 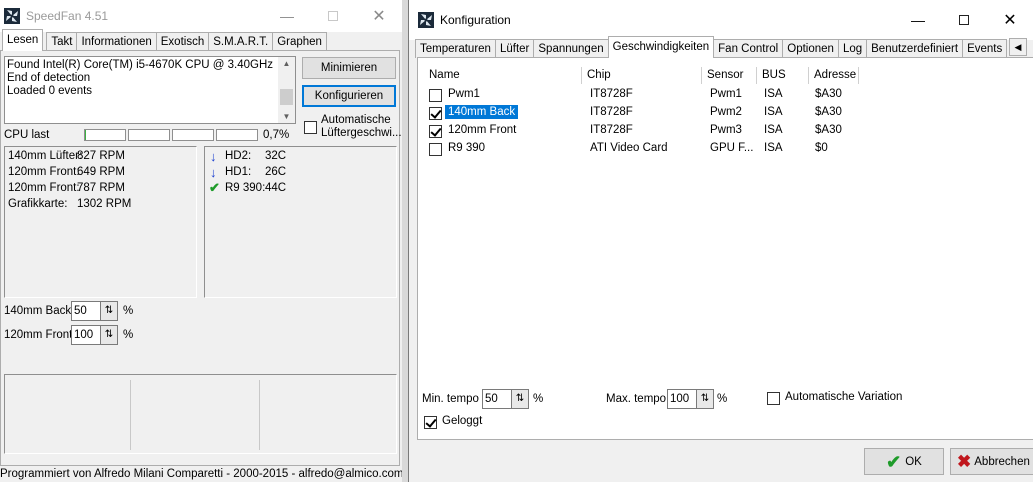 I want to click on tab-scroll-left-icon: ◀, so click(x=1018, y=47).